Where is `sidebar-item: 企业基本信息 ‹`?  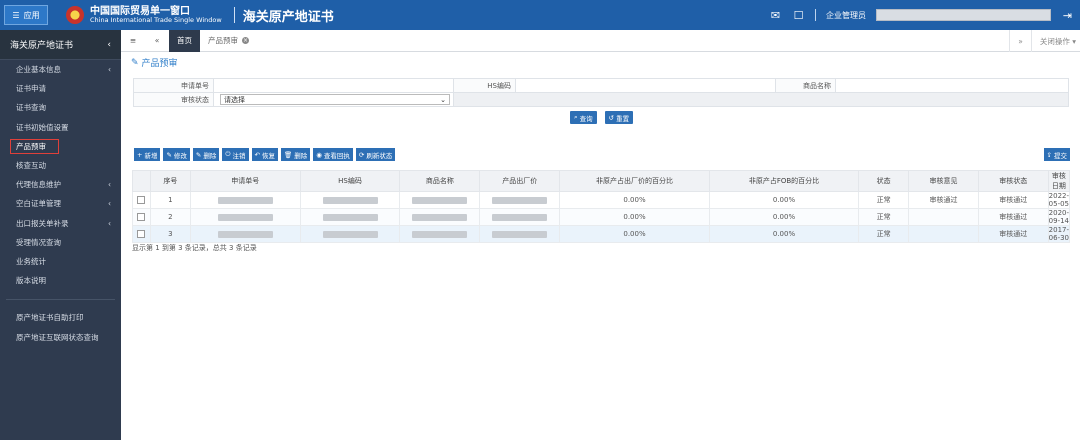 sidebar-item: 企业基本信息 ‹ is located at coordinates (60, 69).